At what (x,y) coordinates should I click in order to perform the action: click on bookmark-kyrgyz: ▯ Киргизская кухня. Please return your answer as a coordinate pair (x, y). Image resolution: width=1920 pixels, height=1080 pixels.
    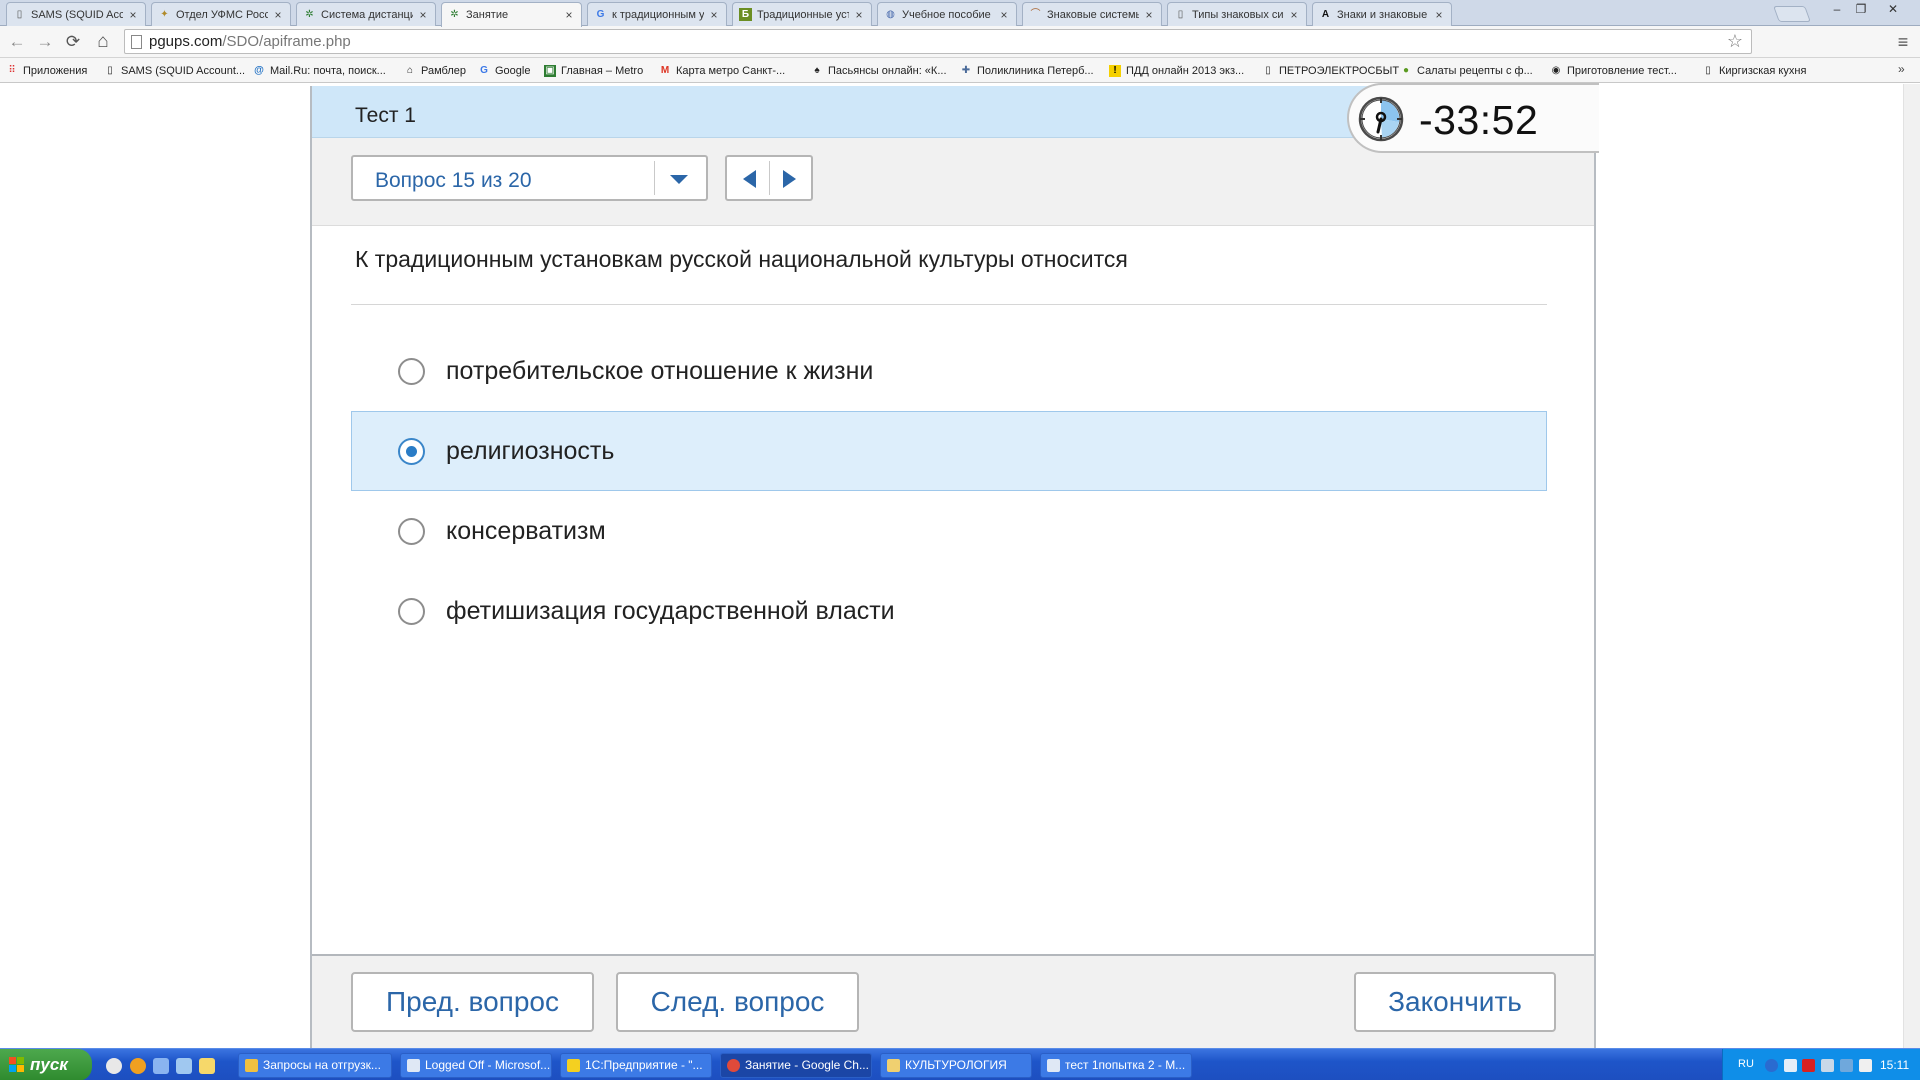
    Looking at the image, I should click on (1754, 70).